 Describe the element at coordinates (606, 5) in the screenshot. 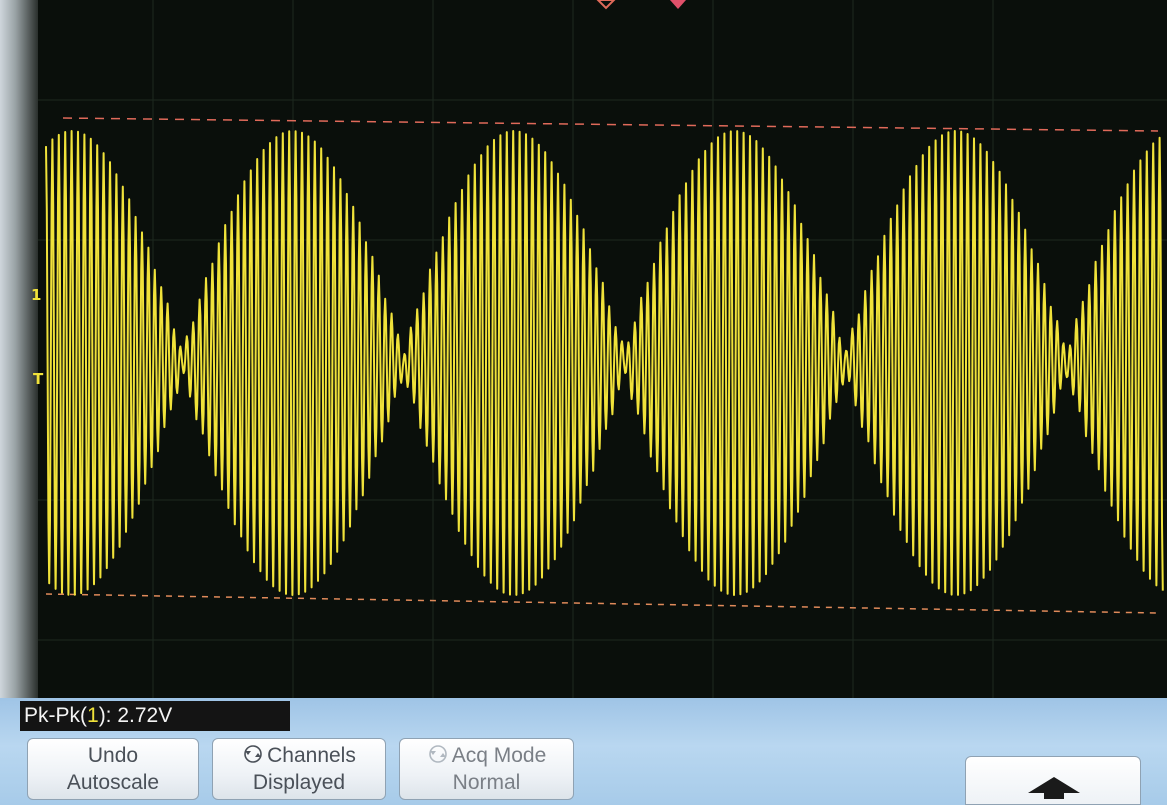

I see `trigger-marker-left` at that location.